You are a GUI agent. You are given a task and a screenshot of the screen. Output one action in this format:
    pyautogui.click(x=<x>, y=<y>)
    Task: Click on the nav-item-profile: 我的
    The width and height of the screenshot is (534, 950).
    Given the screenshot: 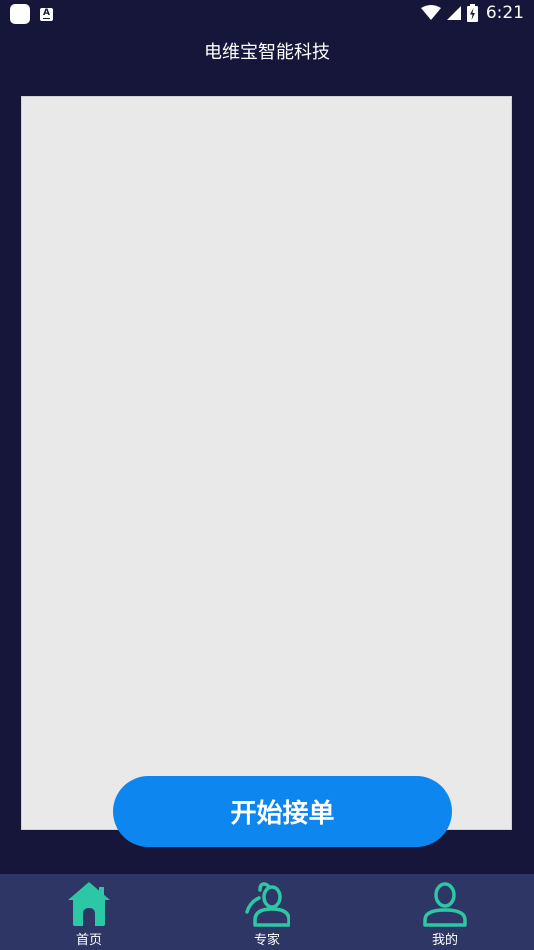 What is the action you would take?
    pyautogui.click(x=445, y=912)
    